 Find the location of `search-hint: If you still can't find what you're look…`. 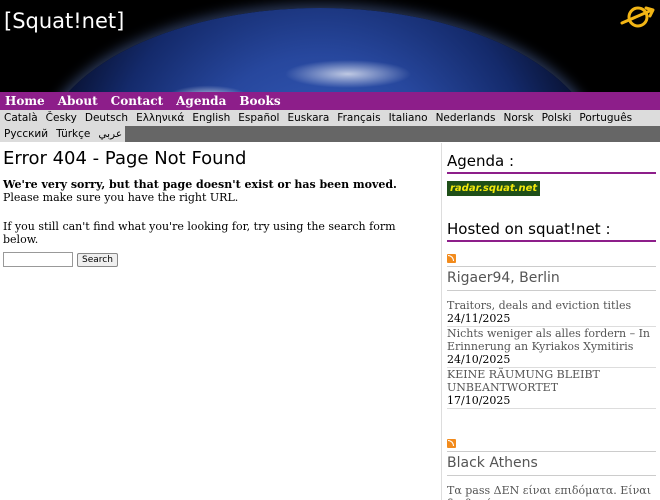

search-hint: If you still can't find what you're look… is located at coordinates (199, 233).